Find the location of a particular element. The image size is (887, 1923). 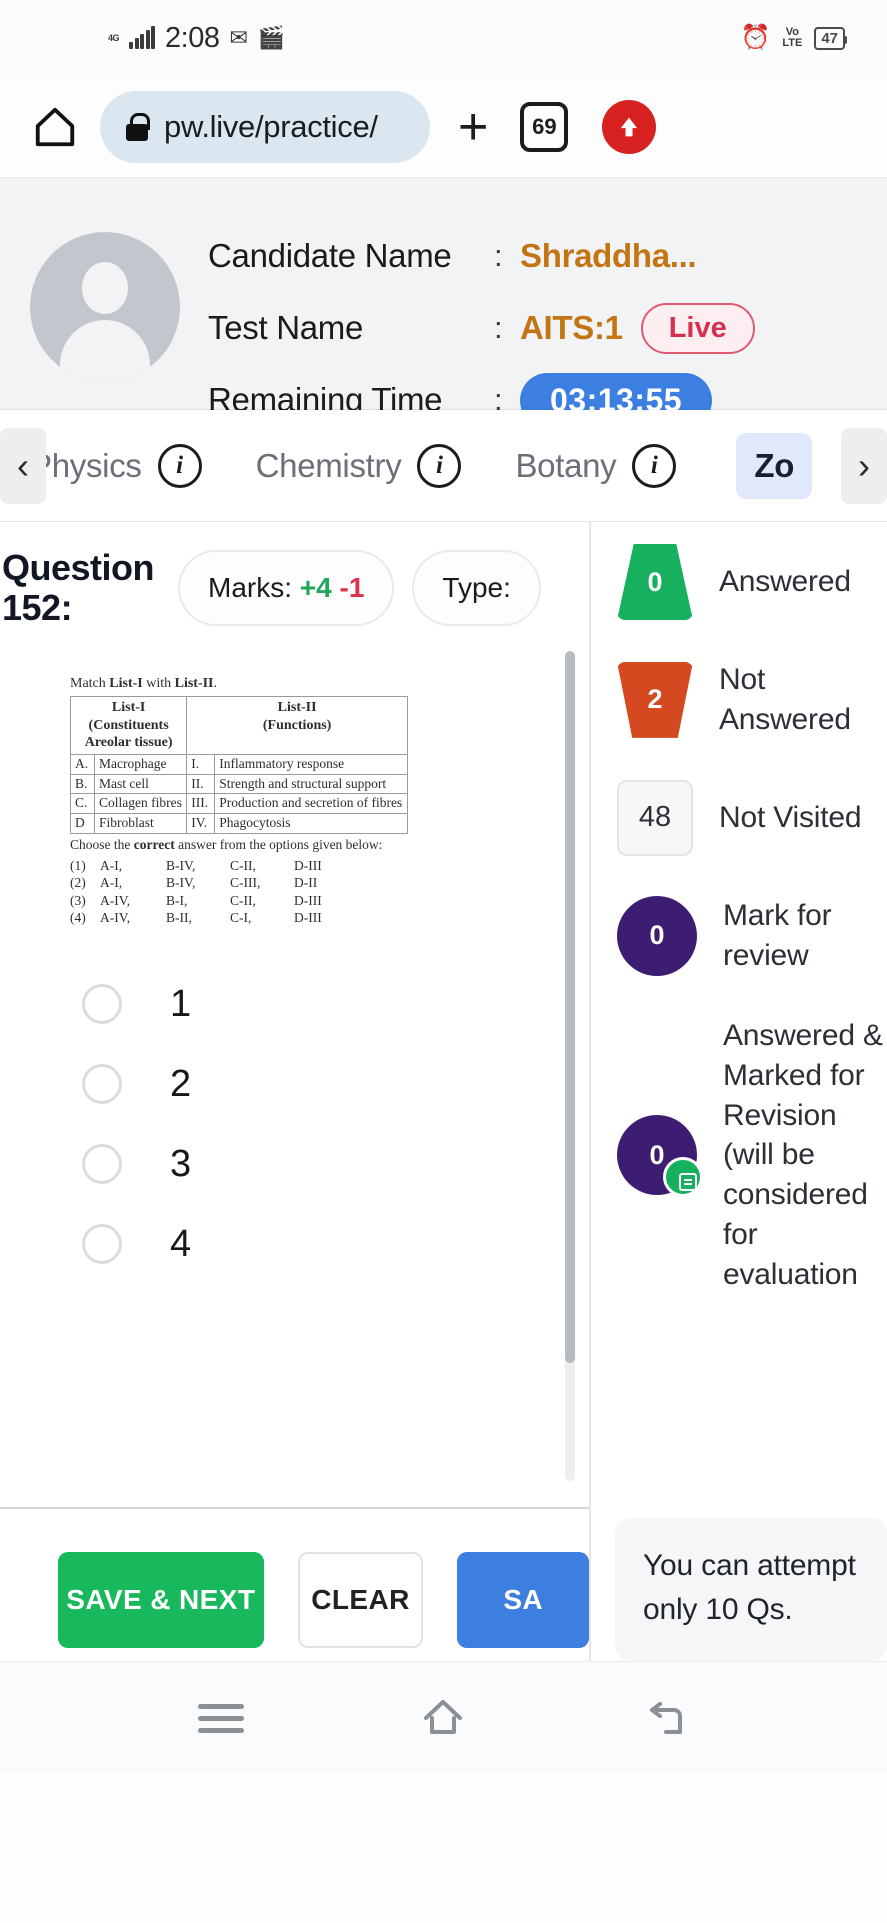

table-header-list2: List-II (Functions) is located at coordinates (297, 725).